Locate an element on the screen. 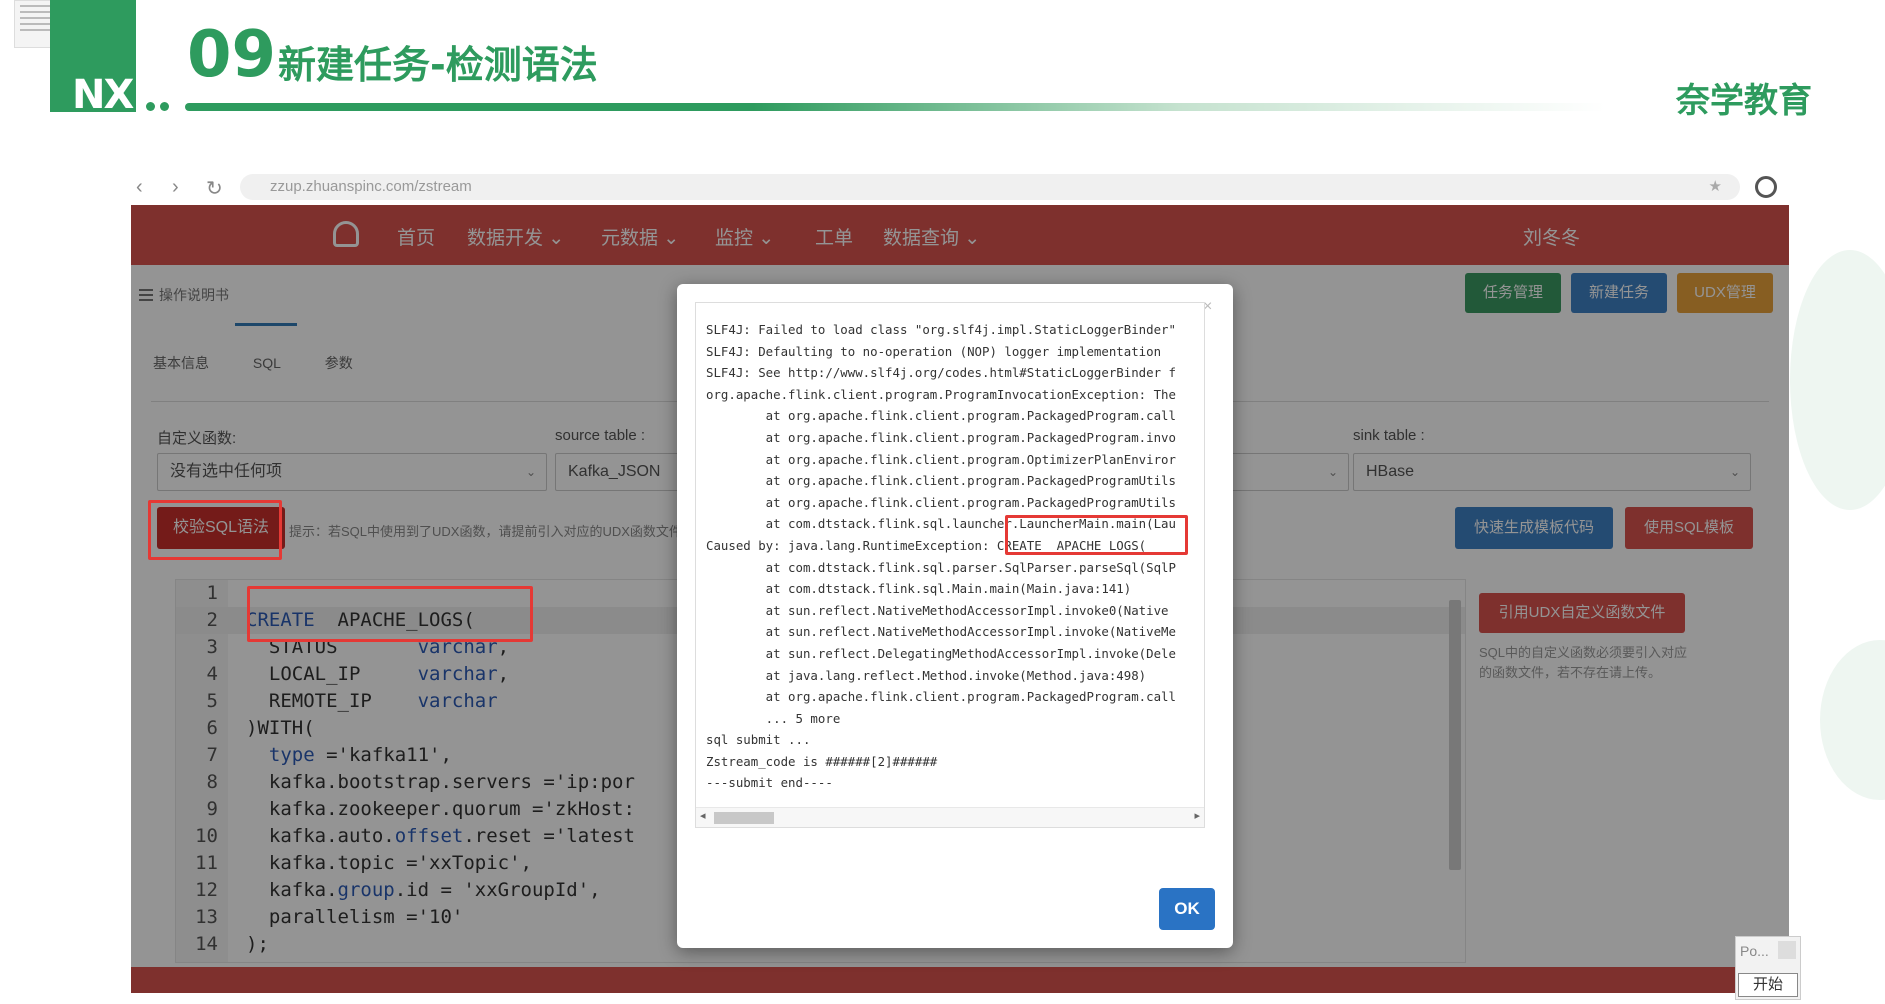 This screenshot has height=1004, width=1885. floating-widget: Po... 开始 is located at coordinates (1768, 968).